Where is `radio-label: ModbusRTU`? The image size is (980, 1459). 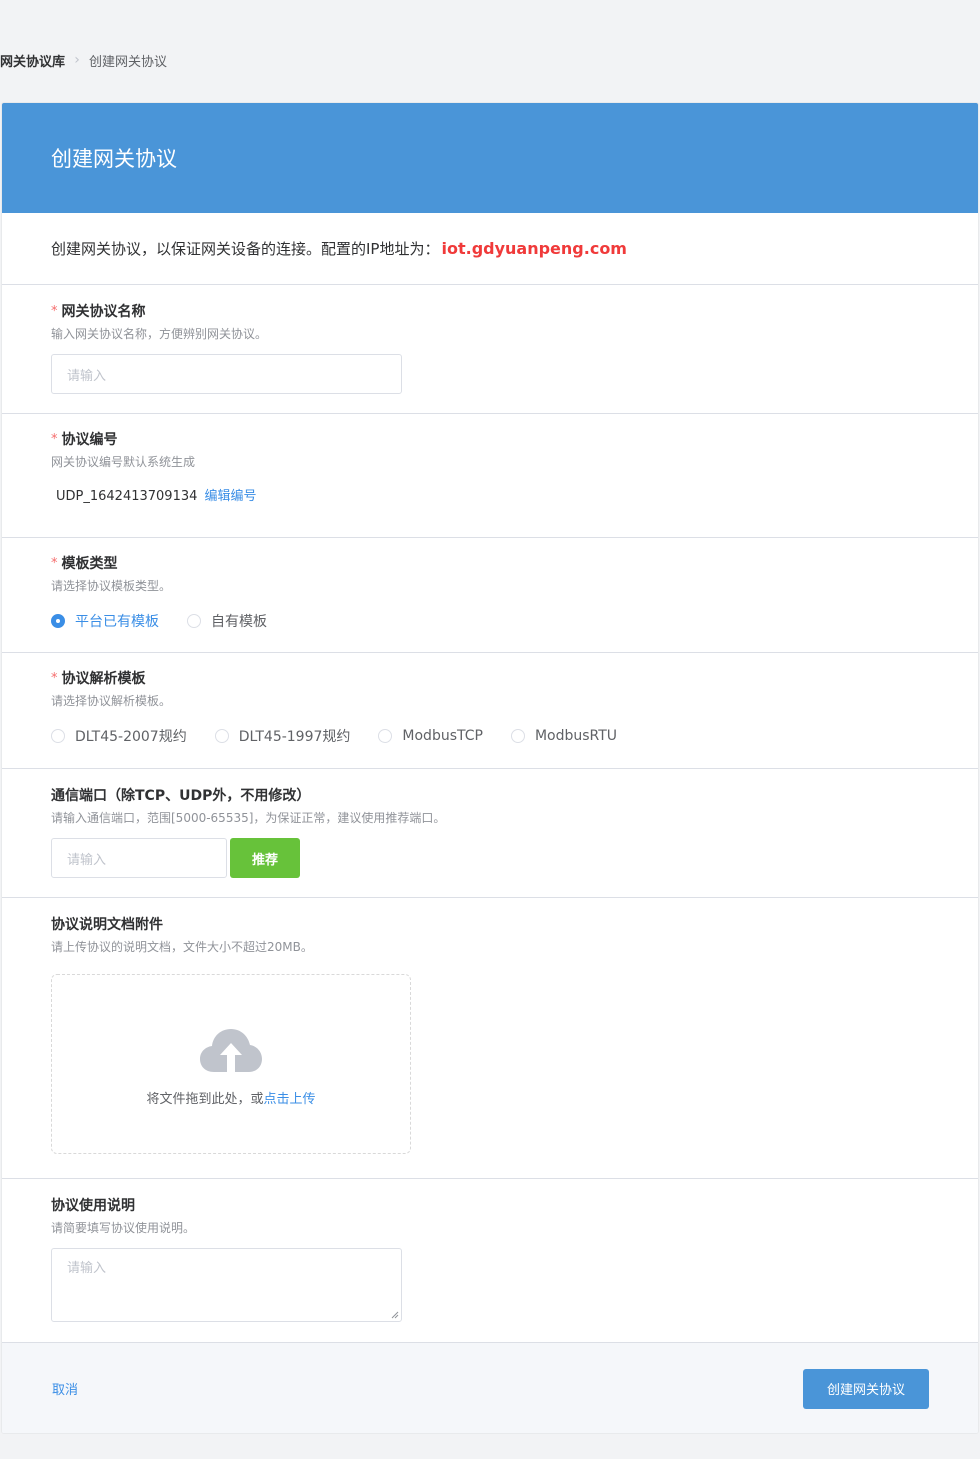 radio-label: ModbusRTU is located at coordinates (576, 736).